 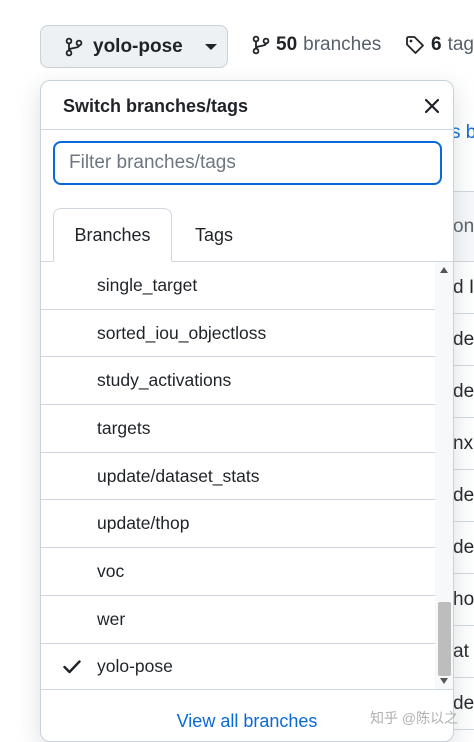 I want to click on close-button, so click(x=432, y=106).